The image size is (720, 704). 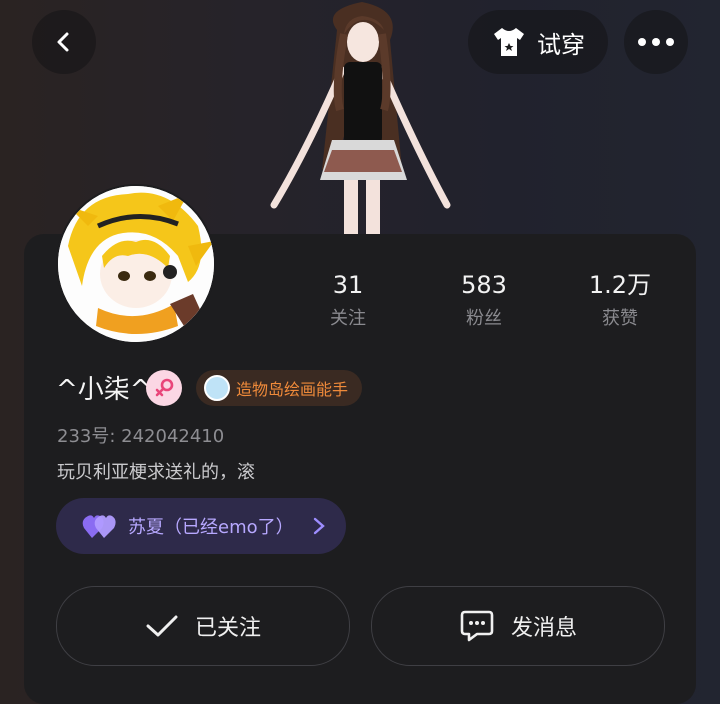 I want to click on avatar-illustration, so click(x=136, y=264).